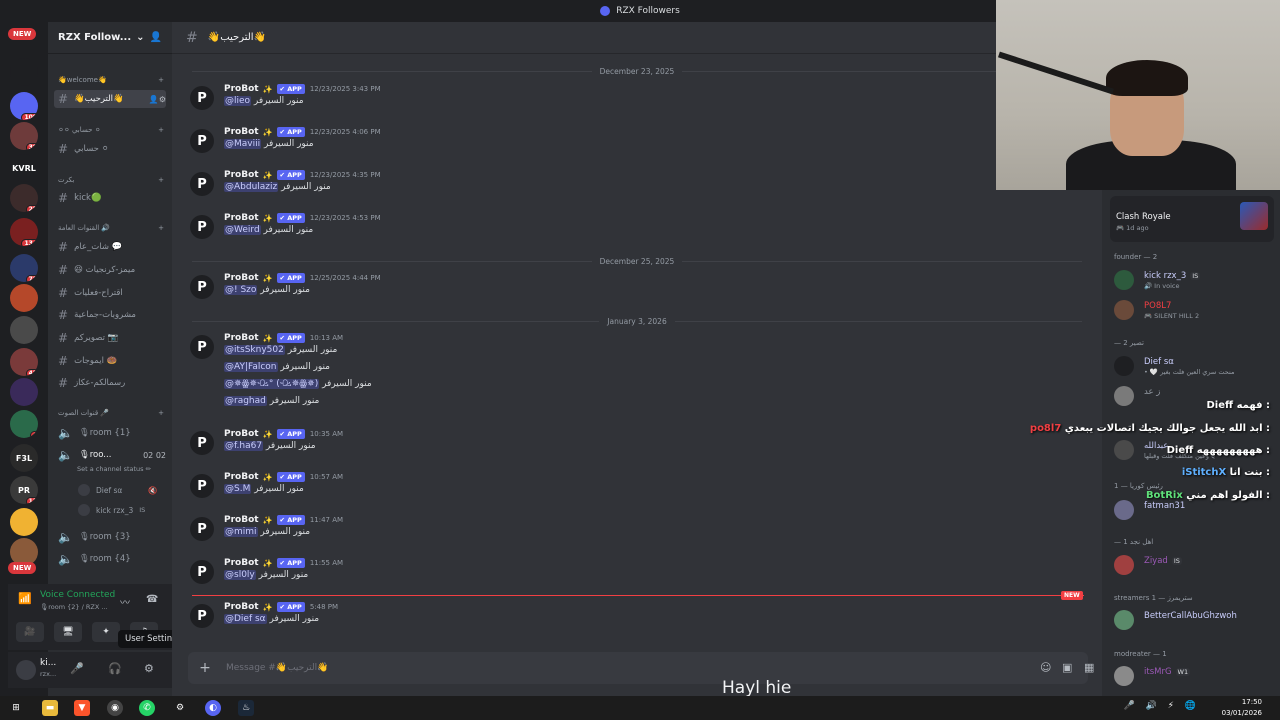 This screenshot has width=1280, height=720. What do you see at coordinates (106, 632) in the screenshot?
I see `activities-button: ✦` at bounding box center [106, 632].